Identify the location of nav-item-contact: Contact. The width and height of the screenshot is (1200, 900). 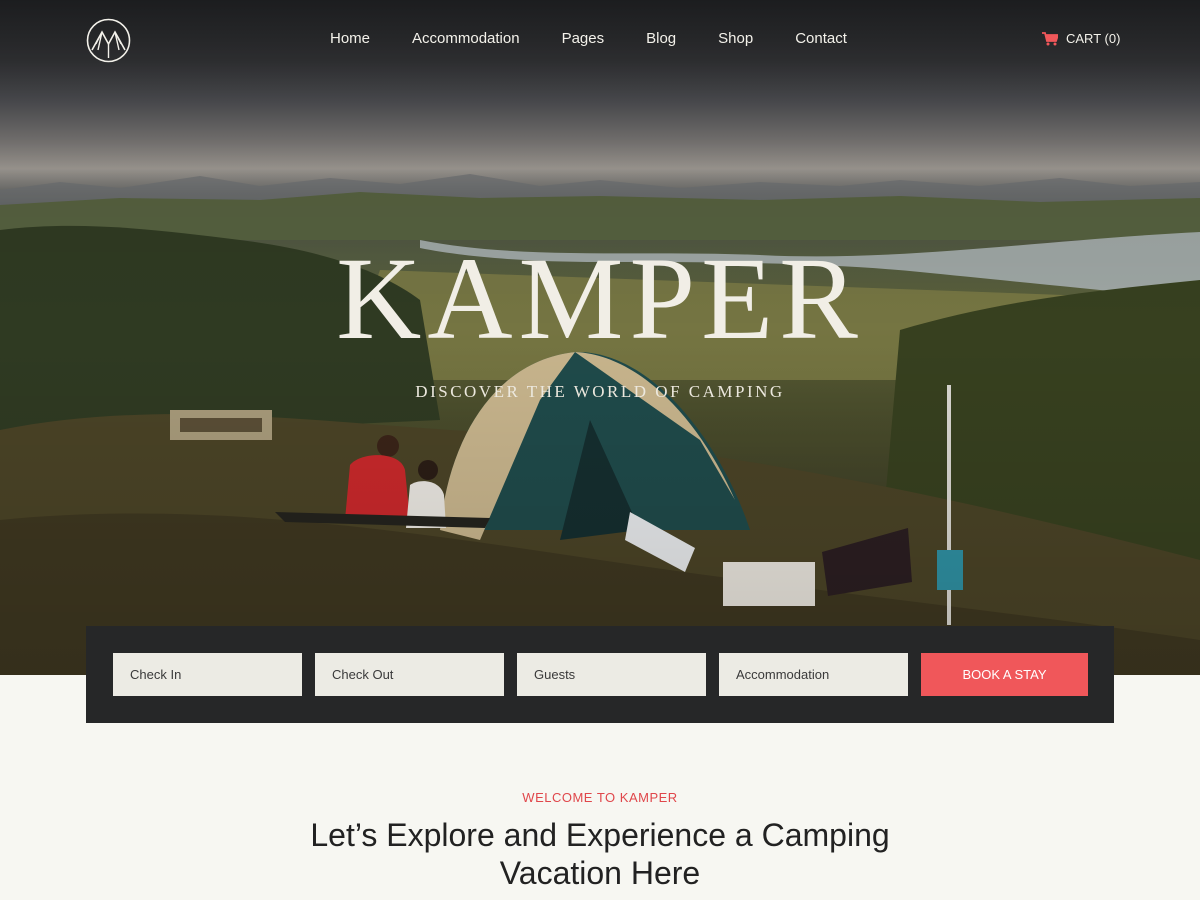
(821, 38).